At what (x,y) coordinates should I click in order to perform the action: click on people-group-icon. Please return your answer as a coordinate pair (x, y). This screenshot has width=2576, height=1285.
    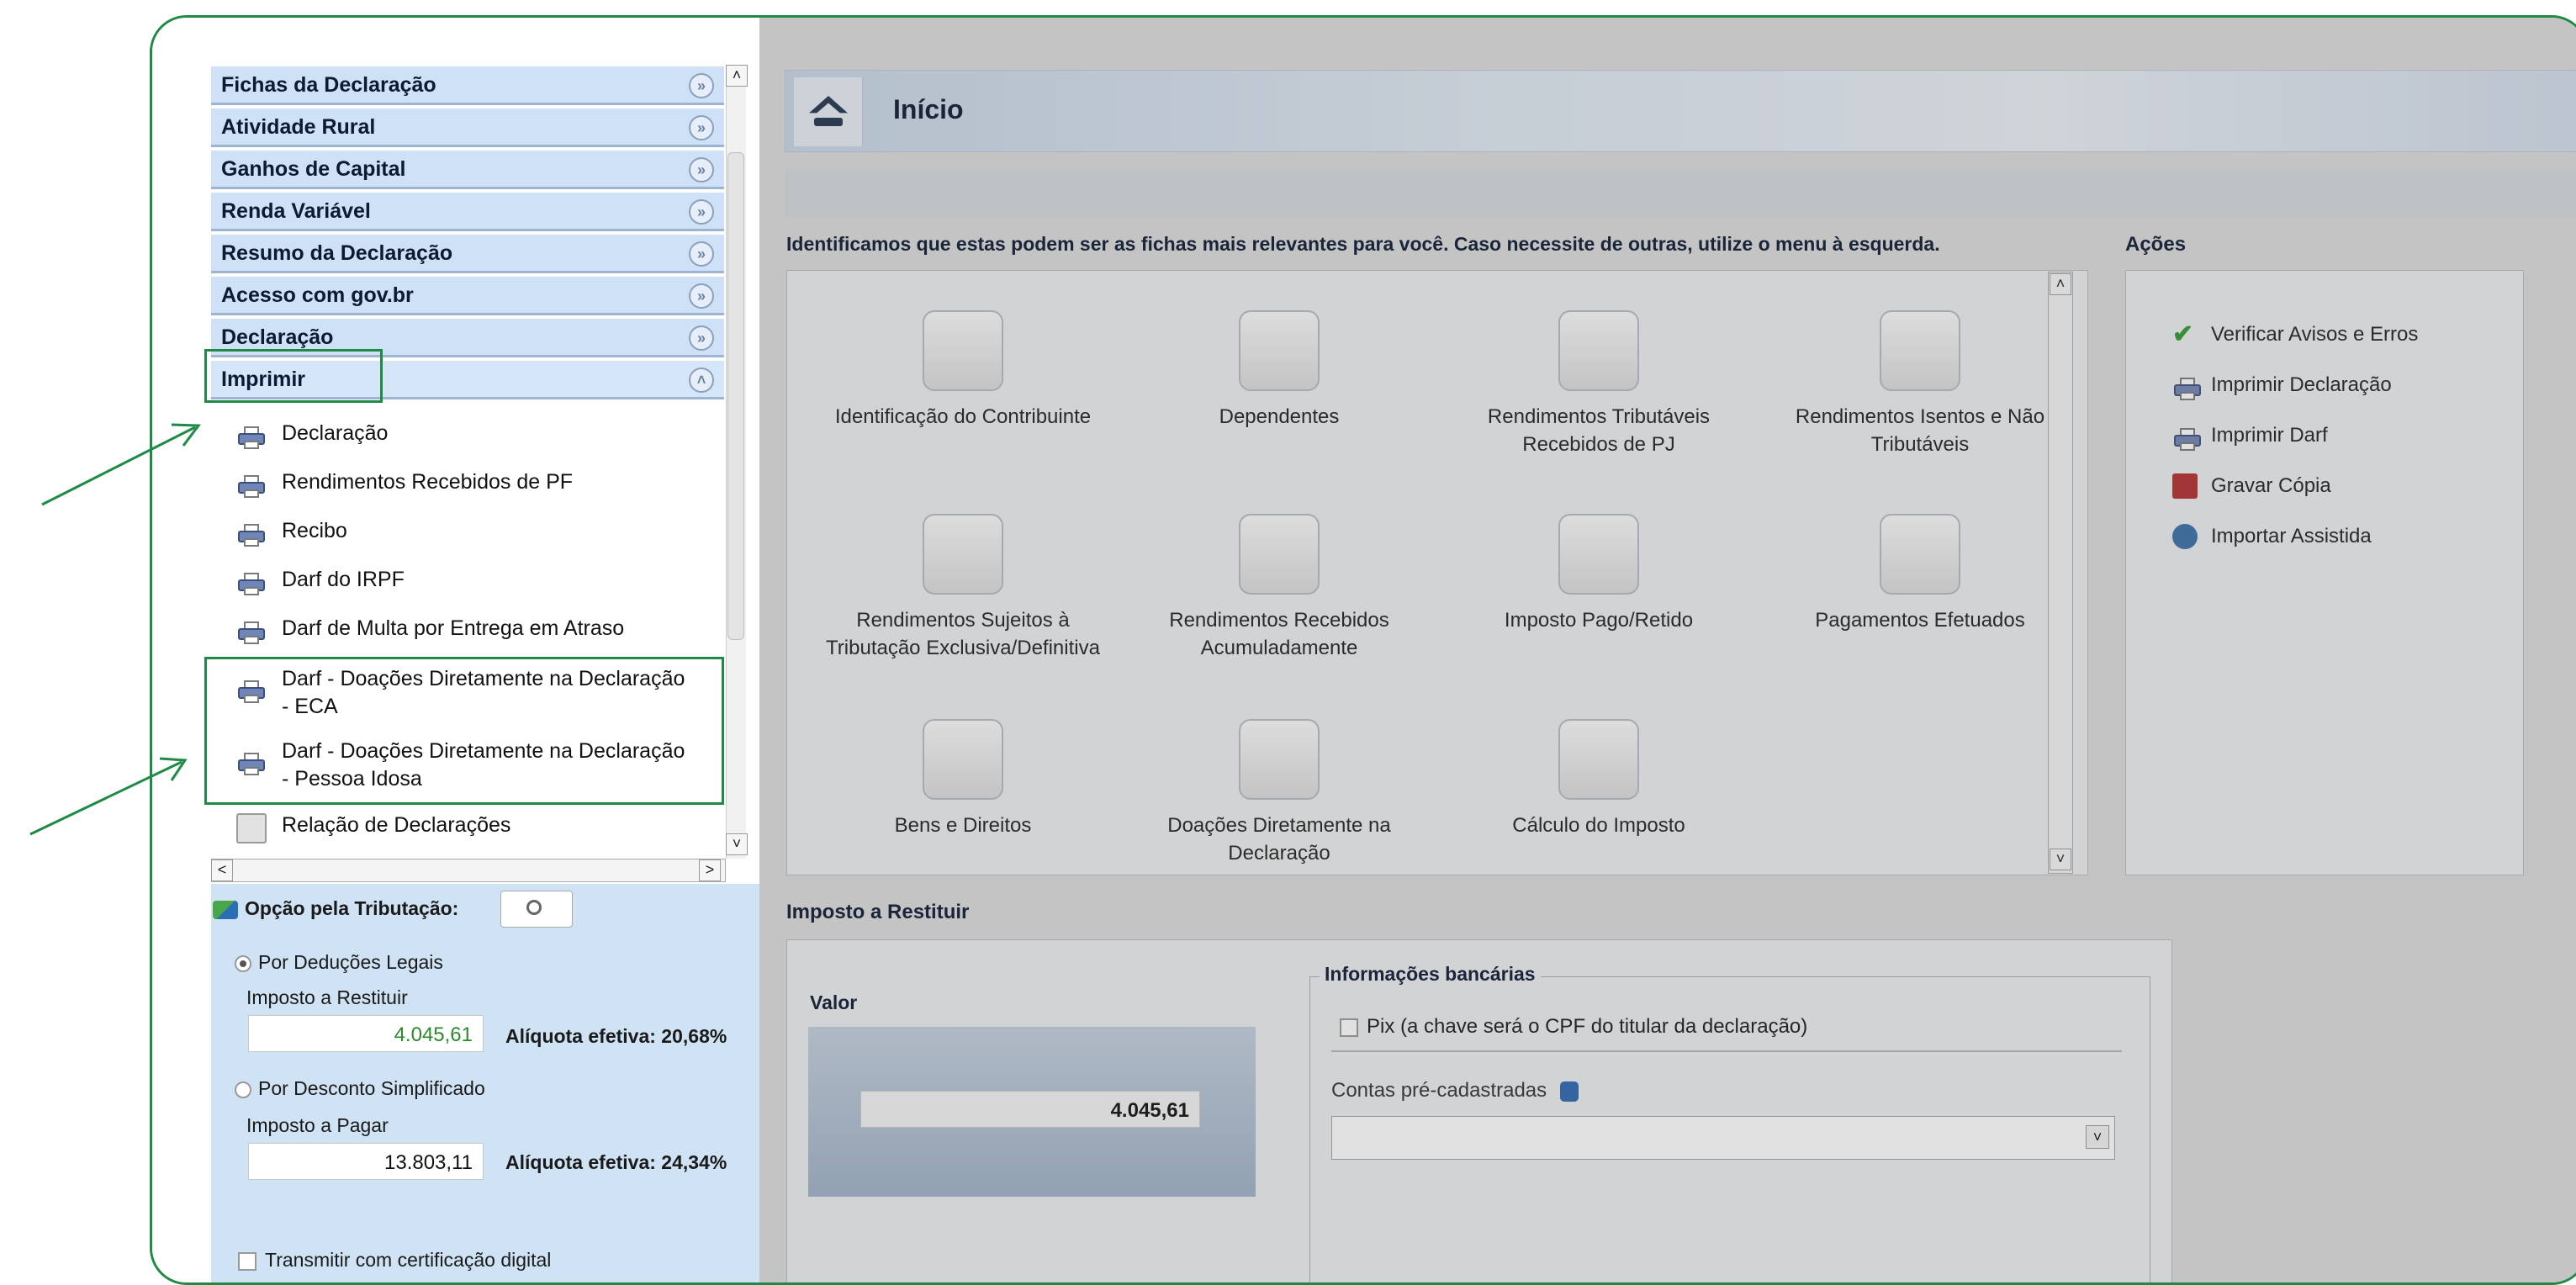
    Looking at the image, I should click on (1279, 759).